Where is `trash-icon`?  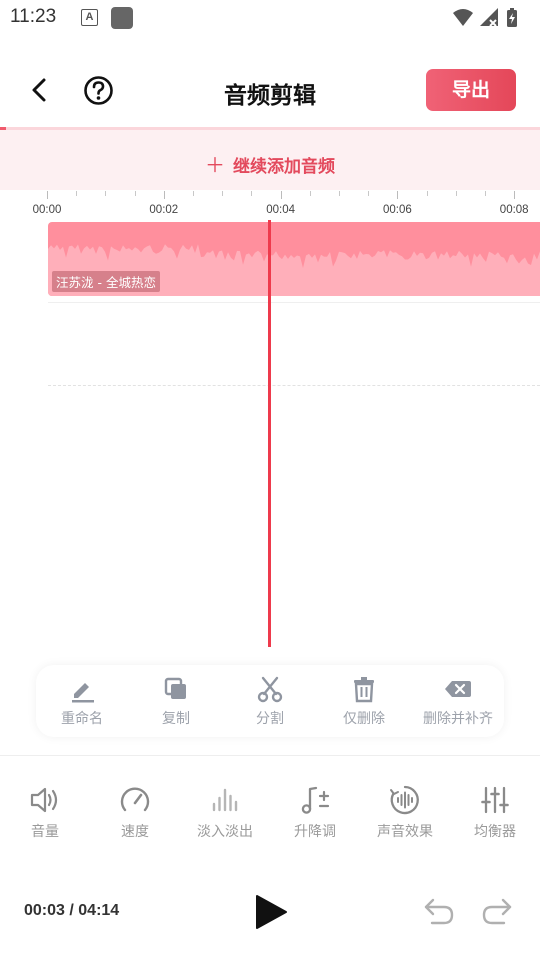 trash-icon is located at coordinates (364, 690).